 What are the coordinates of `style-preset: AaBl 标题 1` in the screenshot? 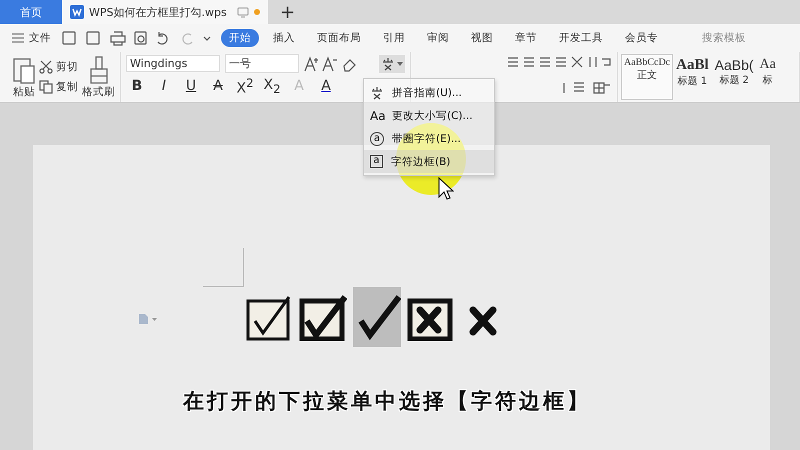 It's located at (692, 77).